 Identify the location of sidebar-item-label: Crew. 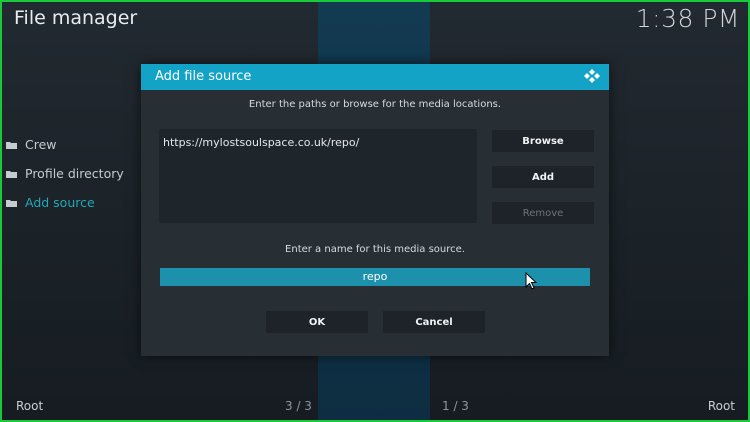
(41, 144).